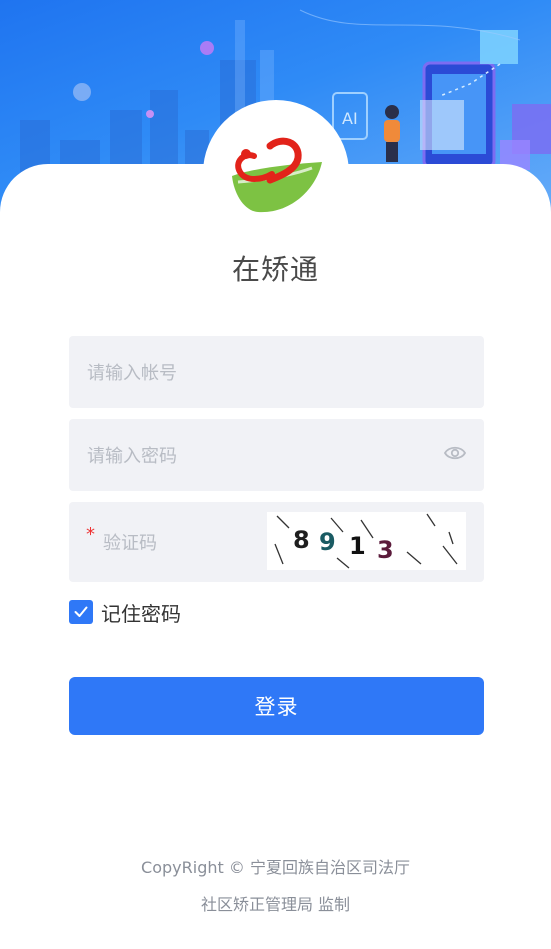  What do you see at coordinates (90, 534) in the screenshot?
I see `required-mark: *` at bounding box center [90, 534].